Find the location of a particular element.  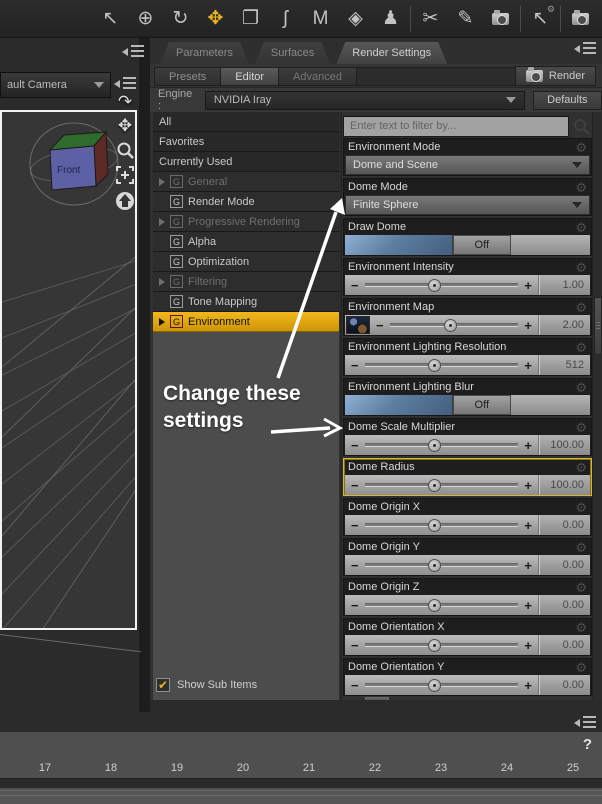

scale-icon: ❐ is located at coordinates (250, 19).